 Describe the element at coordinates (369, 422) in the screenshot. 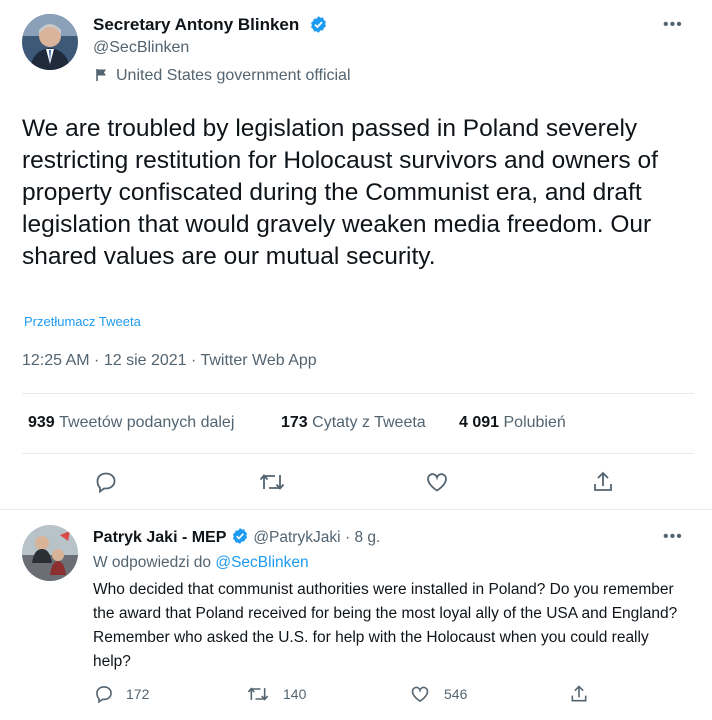

I see `quotes-label: Cytaty z Tweeta` at that location.